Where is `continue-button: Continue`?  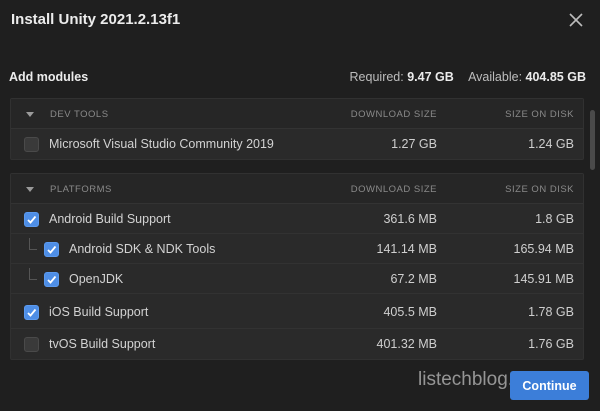
continue-button: Continue is located at coordinates (549, 385).